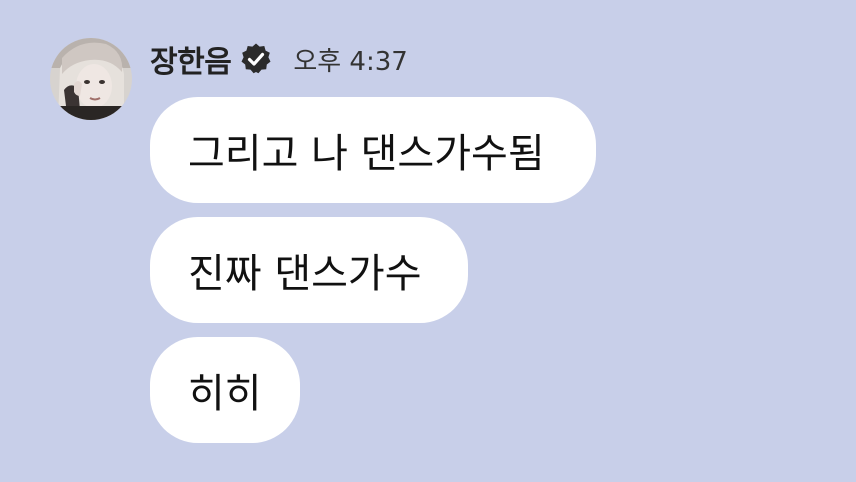 The image size is (856, 482). Describe the element at coordinates (350, 61) in the screenshot. I see `message-timestamp: 오후 4:37` at that location.